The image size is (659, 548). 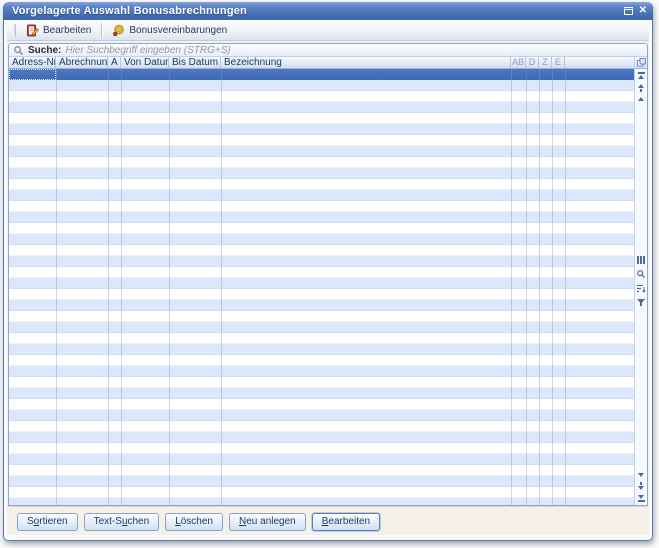 I want to click on toolbar-bearbeiten-button: Bearbeiten, so click(x=58, y=30).